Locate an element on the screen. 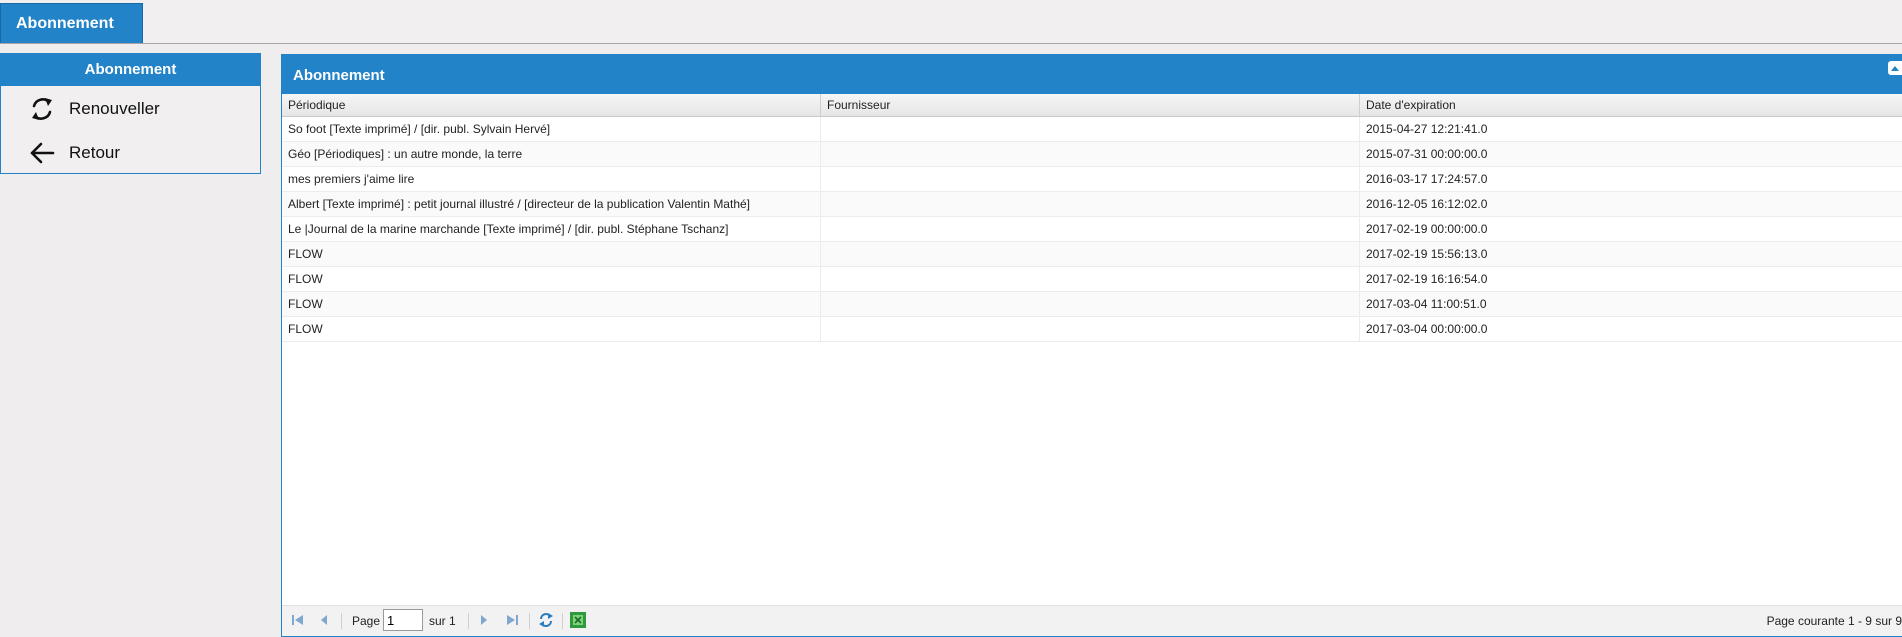  first-page-icon is located at coordinates (298, 621).